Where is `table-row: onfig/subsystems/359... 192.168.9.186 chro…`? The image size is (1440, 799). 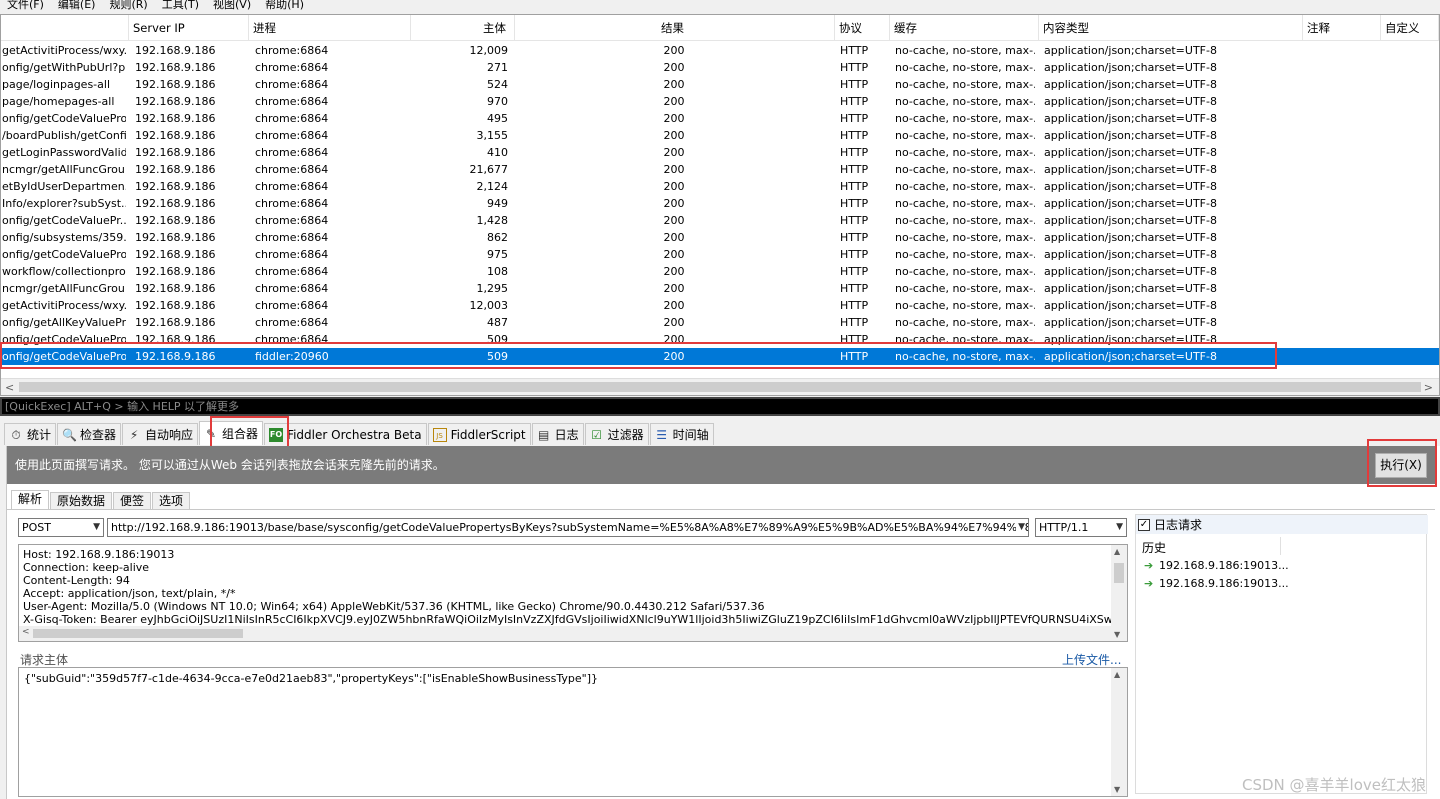 table-row: onfig/subsystems/359... 192.168.9.186 chro… is located at coordinates (720, 237).